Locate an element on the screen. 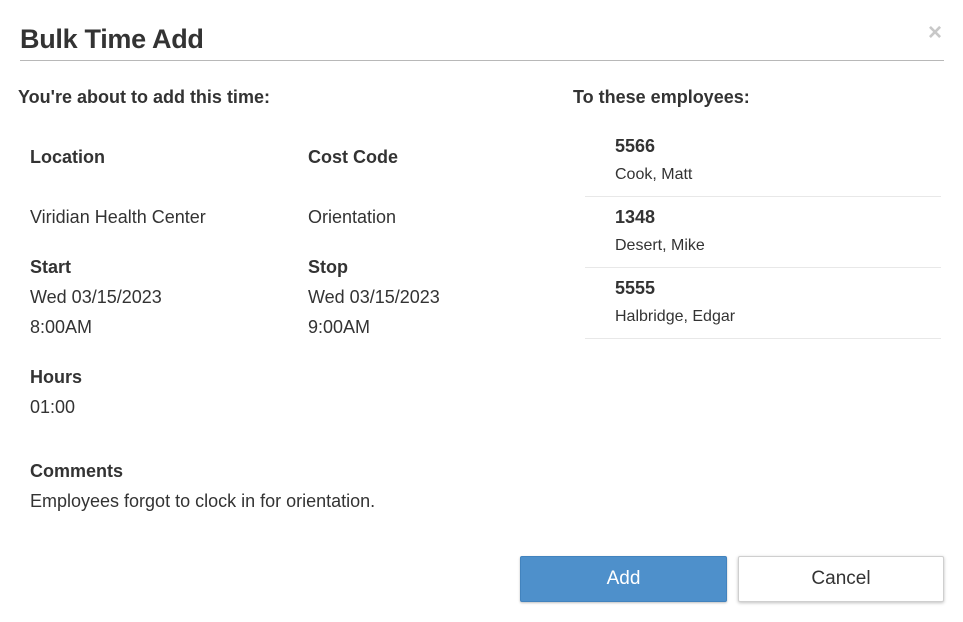  list-item: 5555 Halbridge, Edgar is located at coordinates (763, 303).